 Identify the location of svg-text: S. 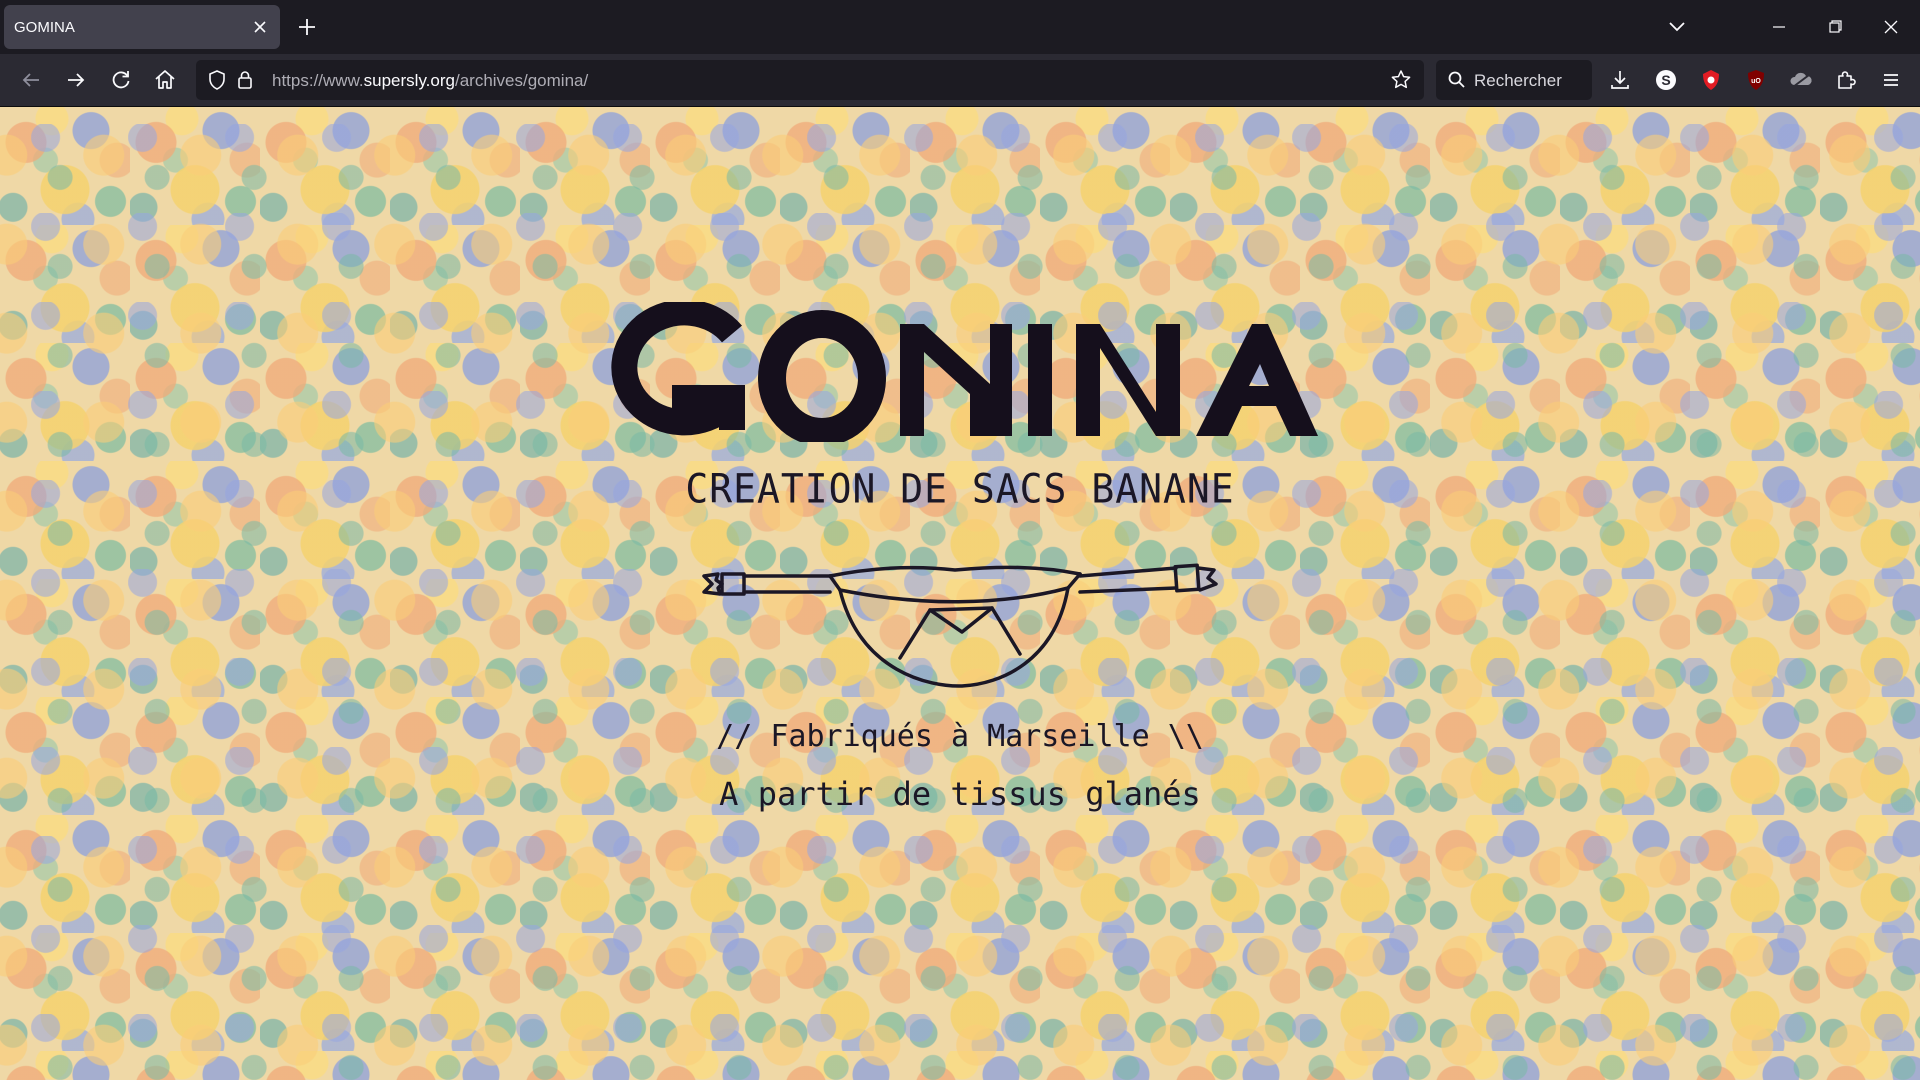
(1665, 80).